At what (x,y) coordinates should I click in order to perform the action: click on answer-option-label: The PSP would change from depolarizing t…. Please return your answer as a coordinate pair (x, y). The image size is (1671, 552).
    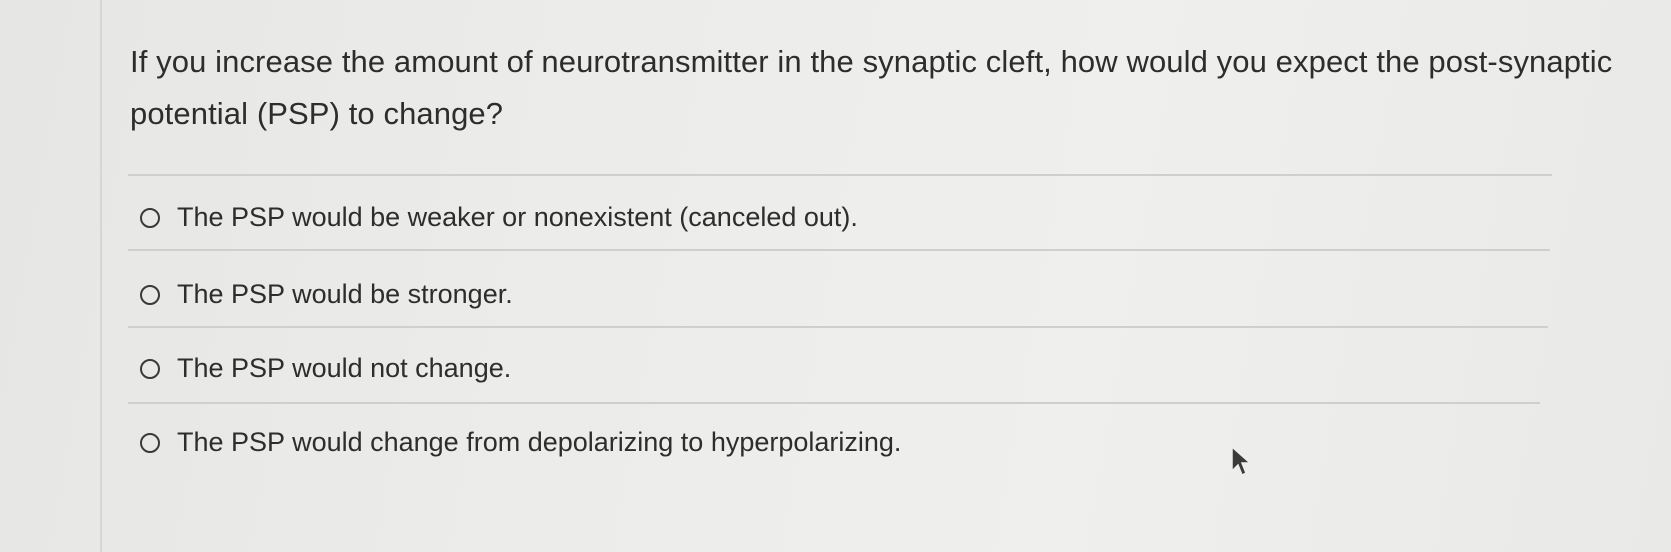
    Looking at the image, I should click on (539, 442).